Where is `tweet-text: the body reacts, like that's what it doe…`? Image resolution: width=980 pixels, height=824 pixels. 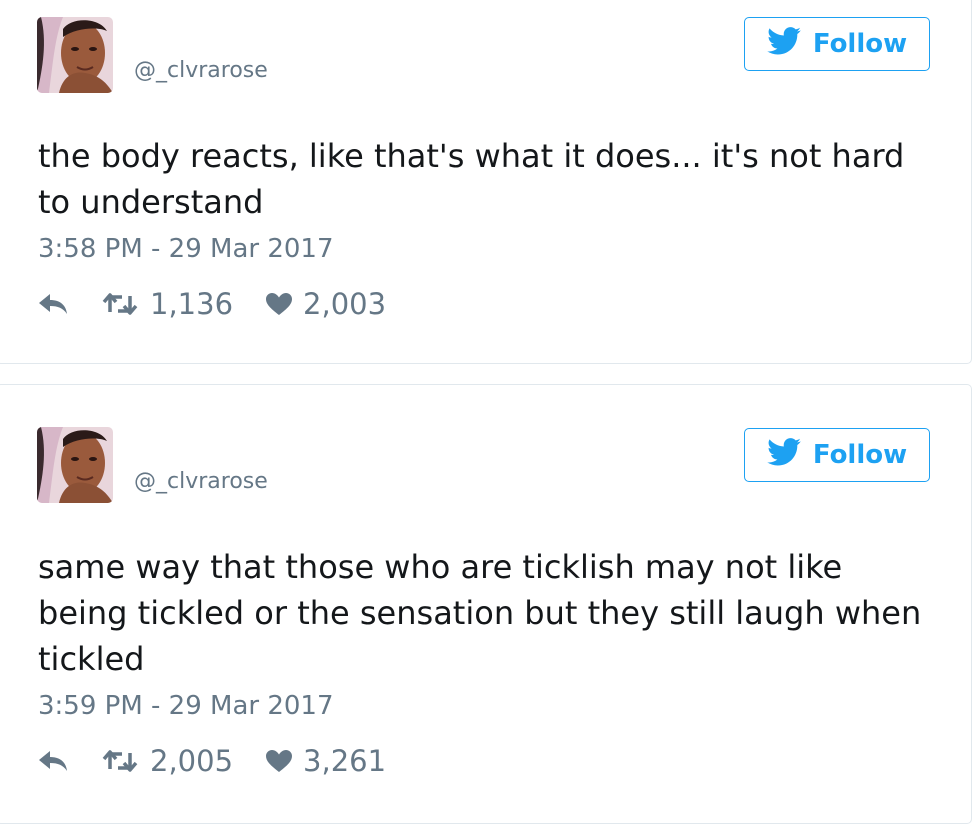
tweet-text: the body reacts, like that's what it doe… is located at coordinates (471, 179).